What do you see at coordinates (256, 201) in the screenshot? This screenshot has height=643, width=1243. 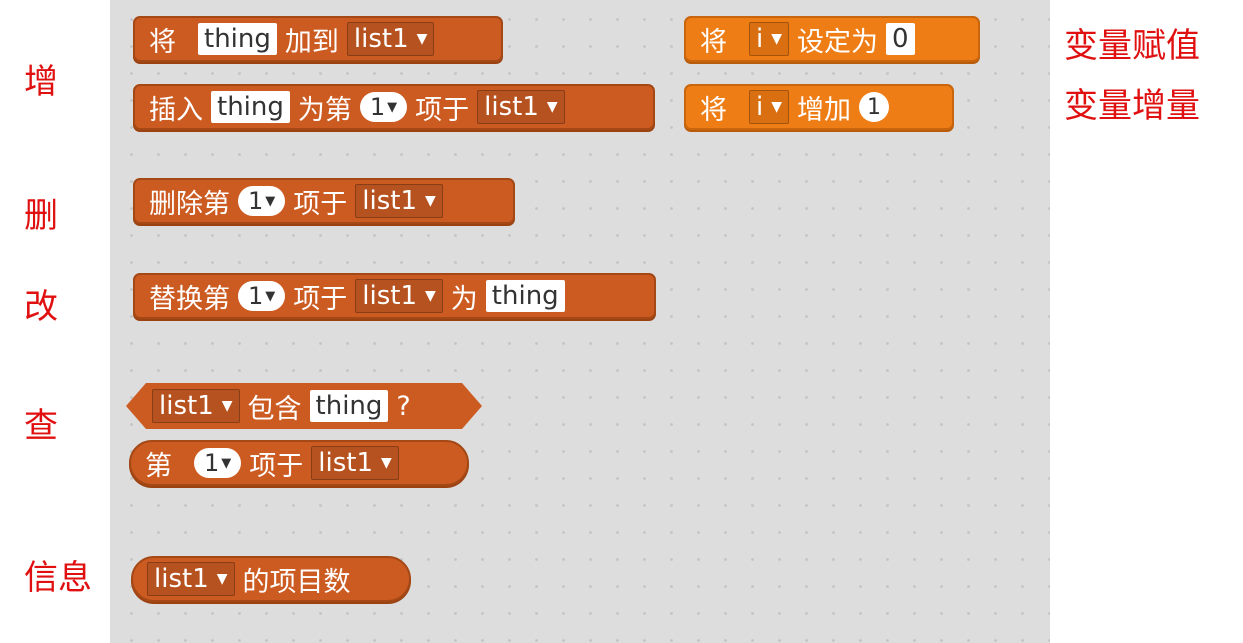 I see `delete-index-value: 1` at bounding box center [256, 201].